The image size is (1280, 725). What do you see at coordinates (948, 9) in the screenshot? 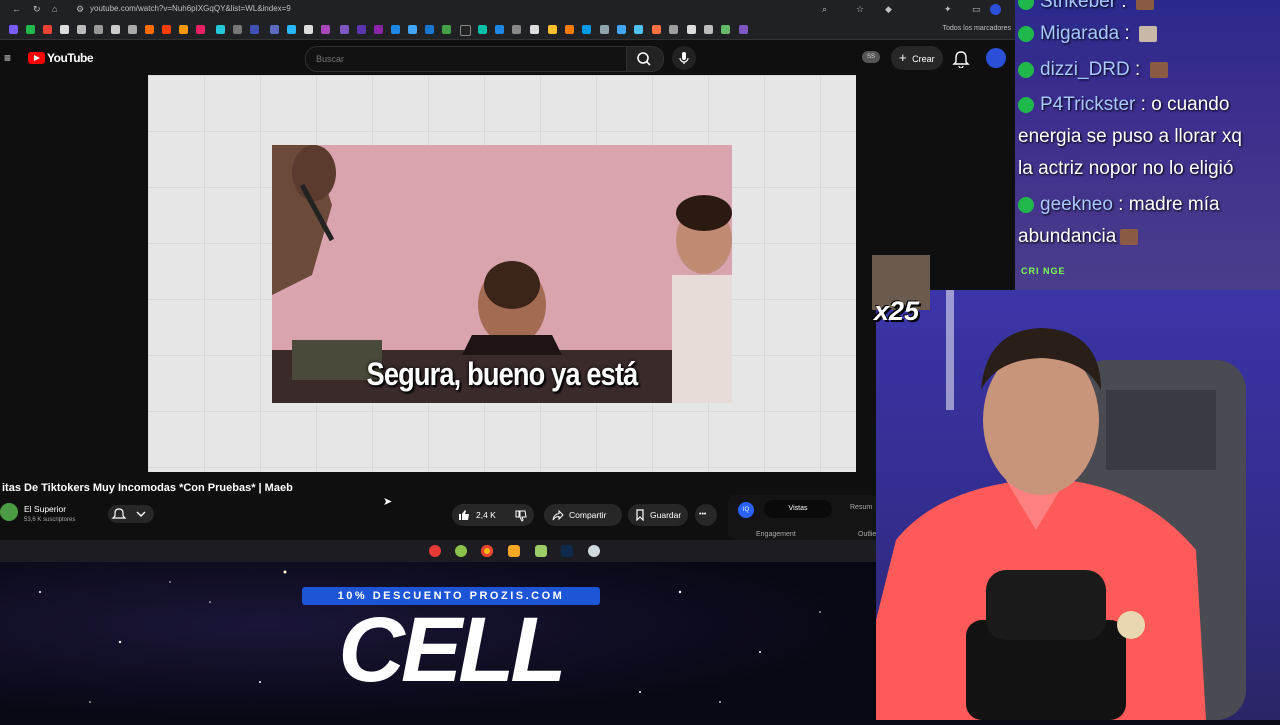
I see `puzzle-icon: ✦` at bounding box center [948, 9].